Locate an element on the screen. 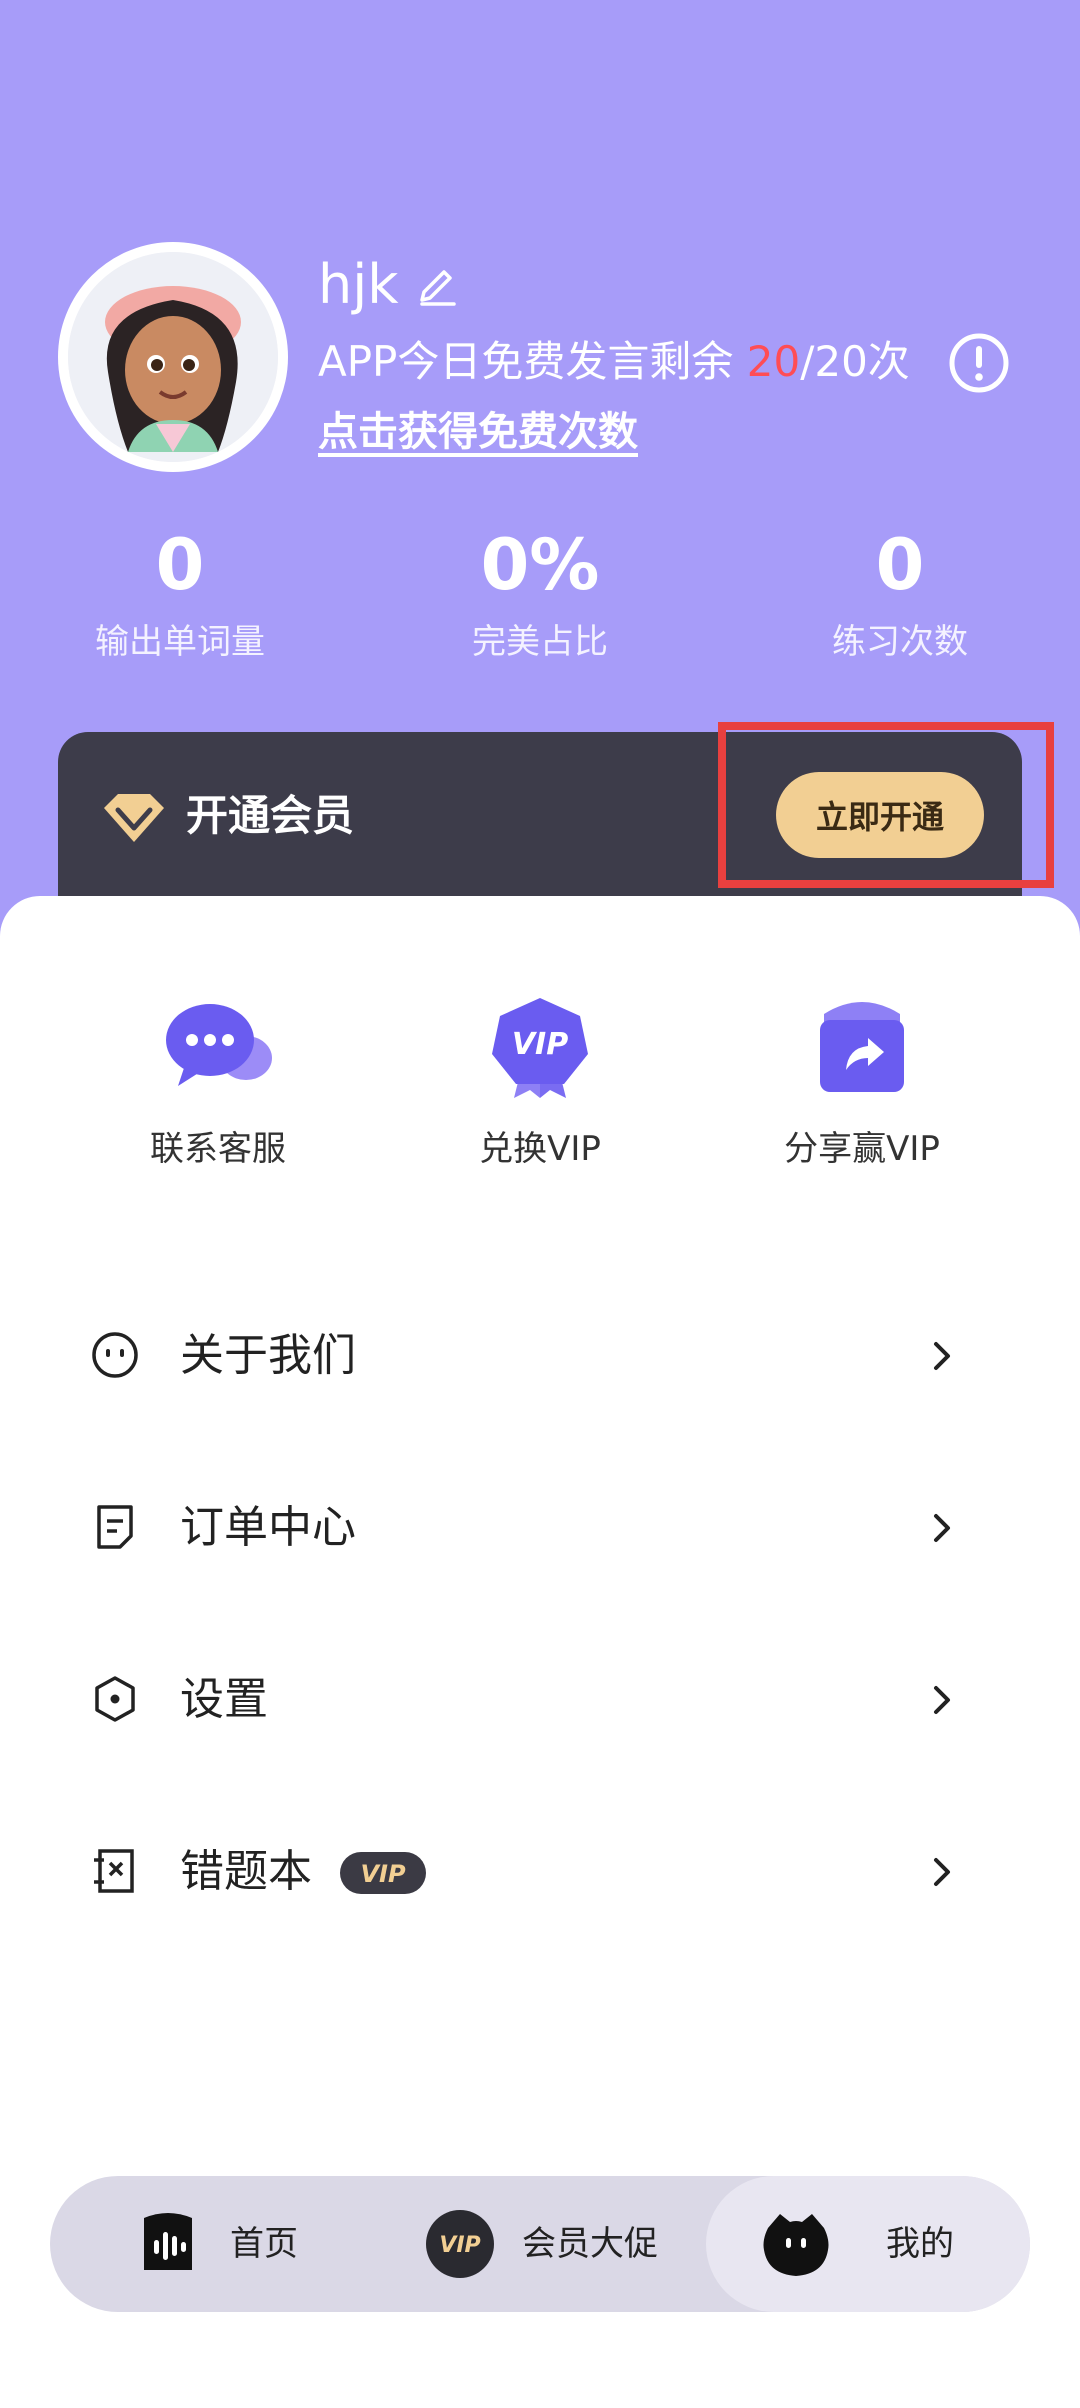  tab-label: 首页 is located at coordinates (264, 2244).